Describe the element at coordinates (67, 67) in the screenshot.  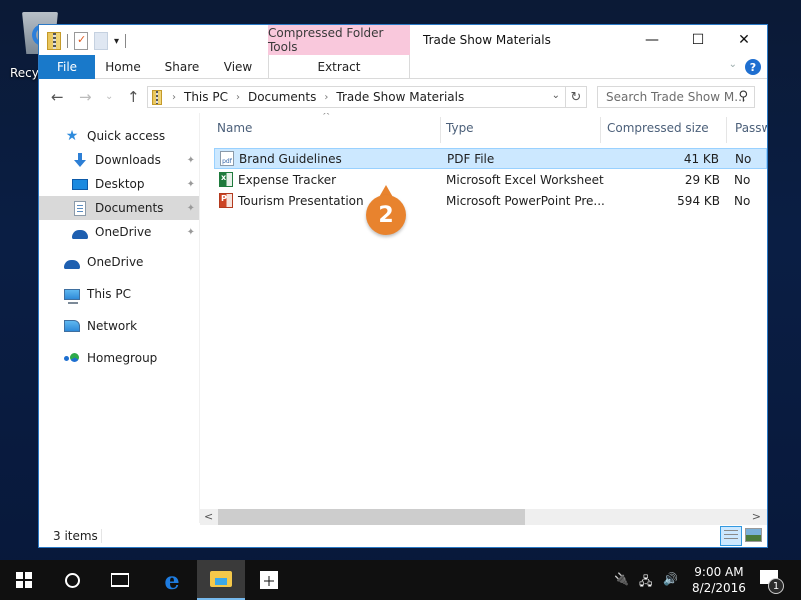
I see `tab-file: File` at that location.